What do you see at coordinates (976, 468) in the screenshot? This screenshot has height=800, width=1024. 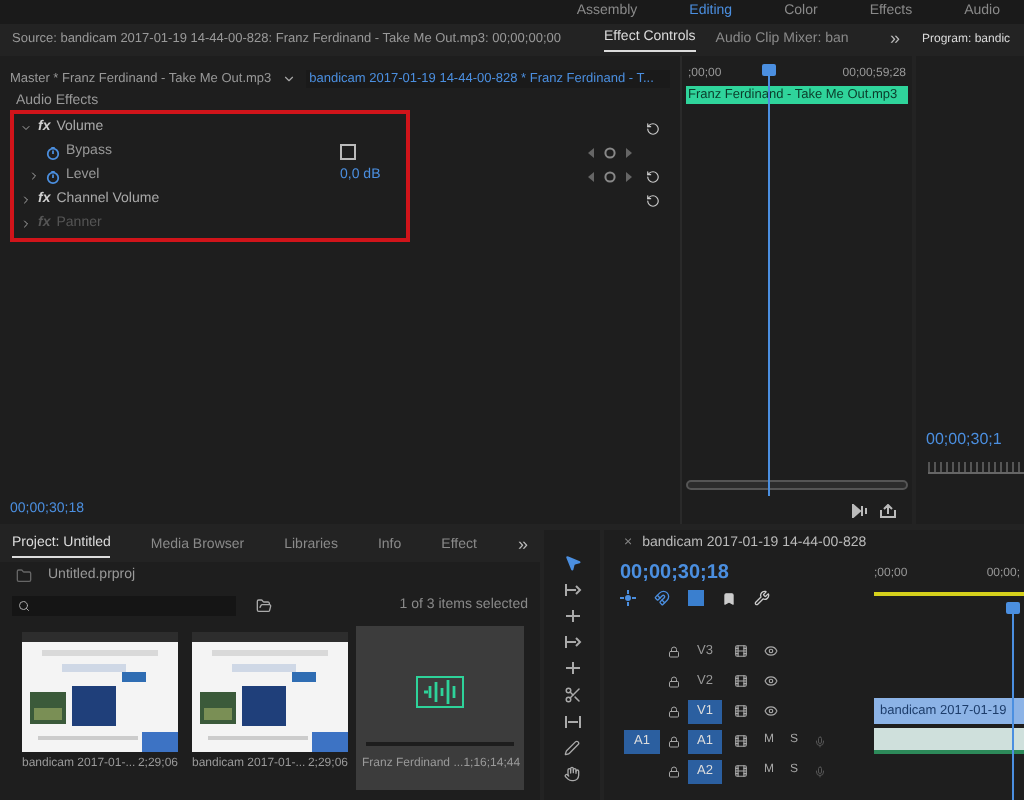 I see `time-ruler` at bounding box center [976, 468].